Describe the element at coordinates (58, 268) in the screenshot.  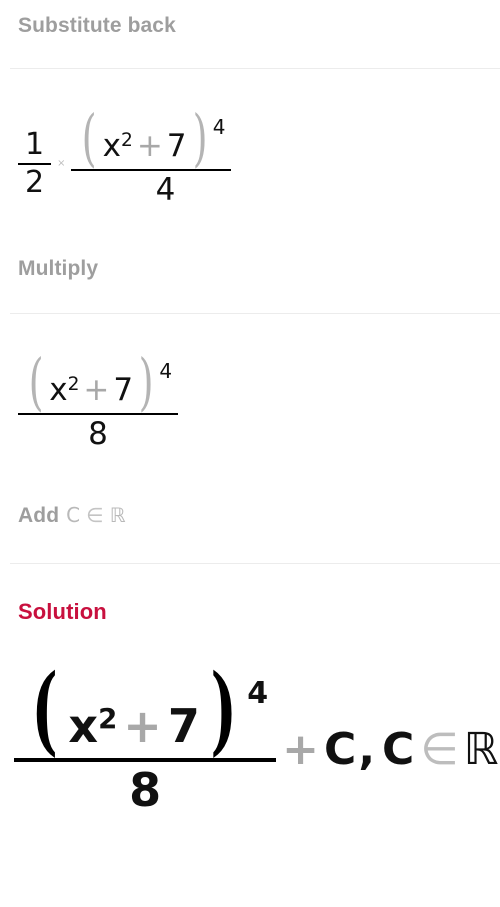
I see `step-label-multiply: Multiply` at that location.